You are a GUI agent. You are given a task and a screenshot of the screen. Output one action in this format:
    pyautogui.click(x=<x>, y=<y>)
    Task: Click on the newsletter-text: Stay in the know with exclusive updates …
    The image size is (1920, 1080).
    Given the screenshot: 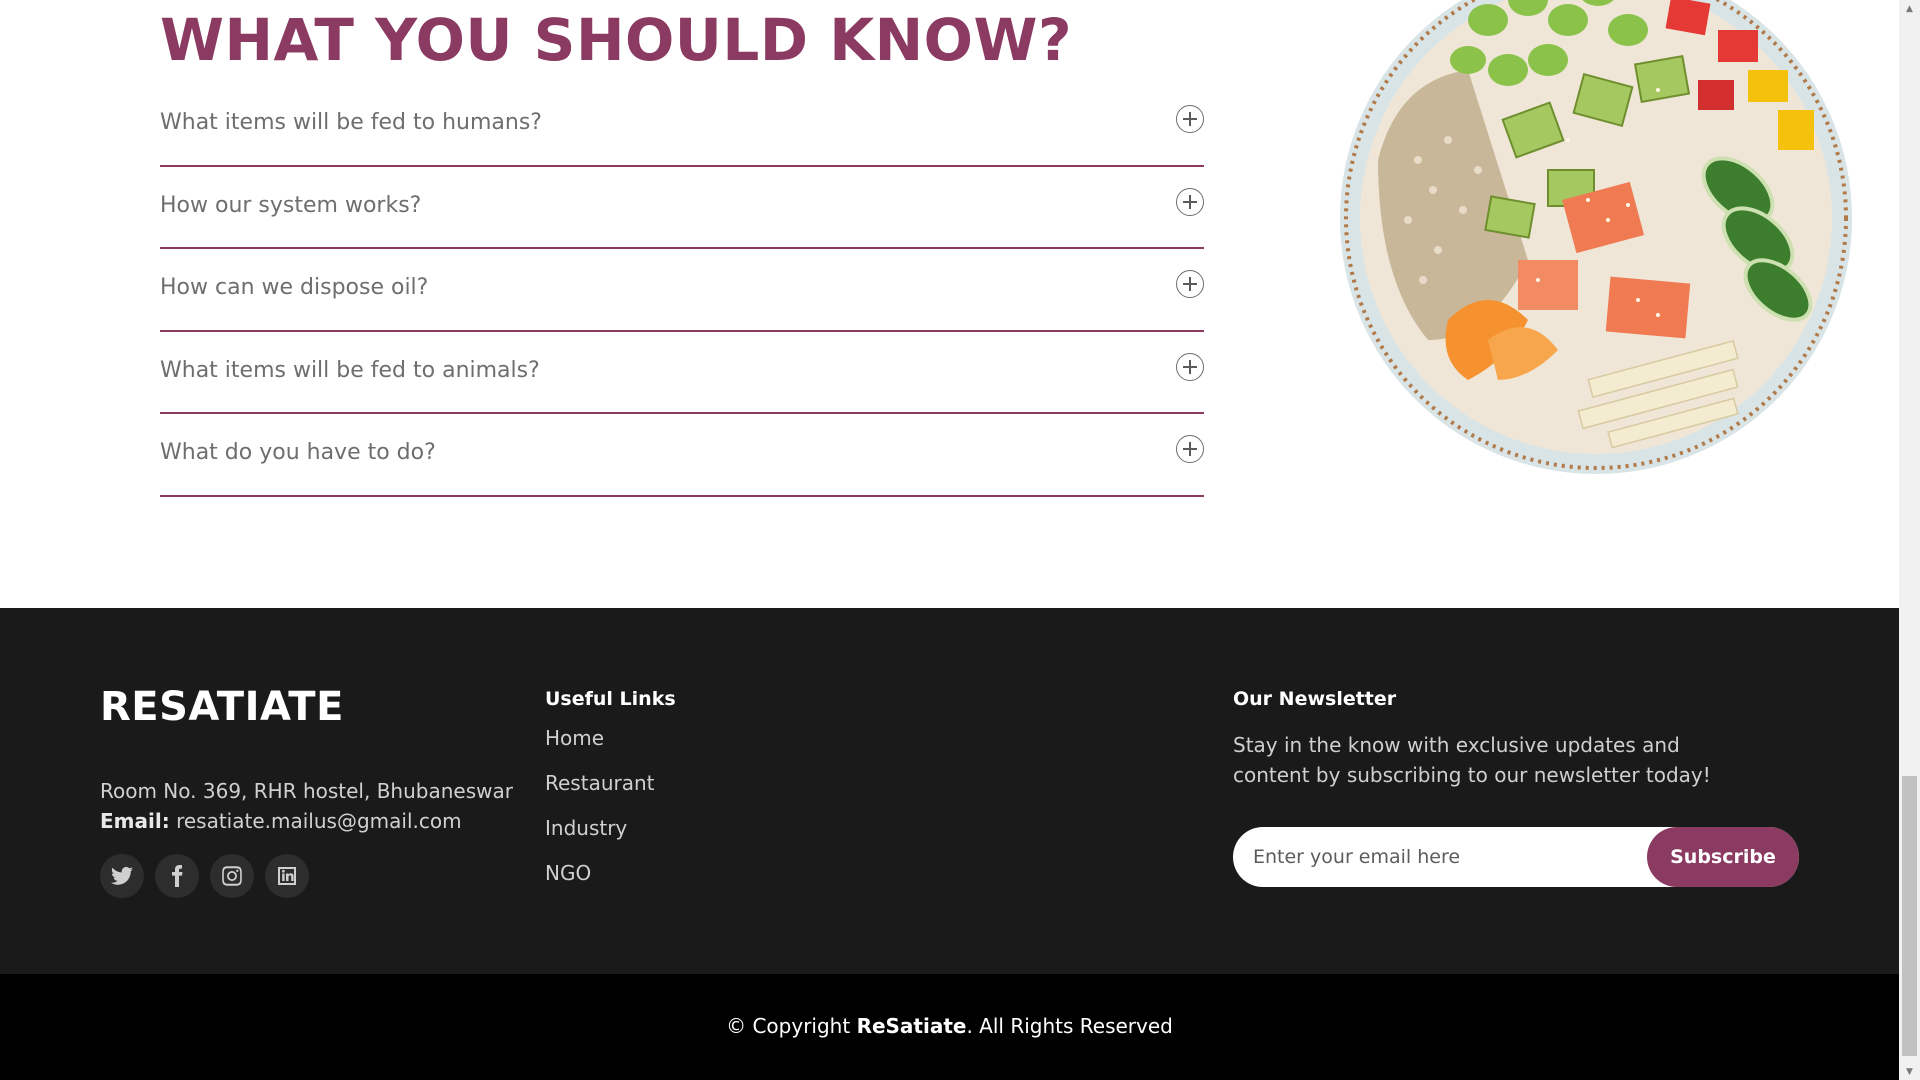 What is the action you would take?
    pyautogui.click(x=1472, y=760)
    